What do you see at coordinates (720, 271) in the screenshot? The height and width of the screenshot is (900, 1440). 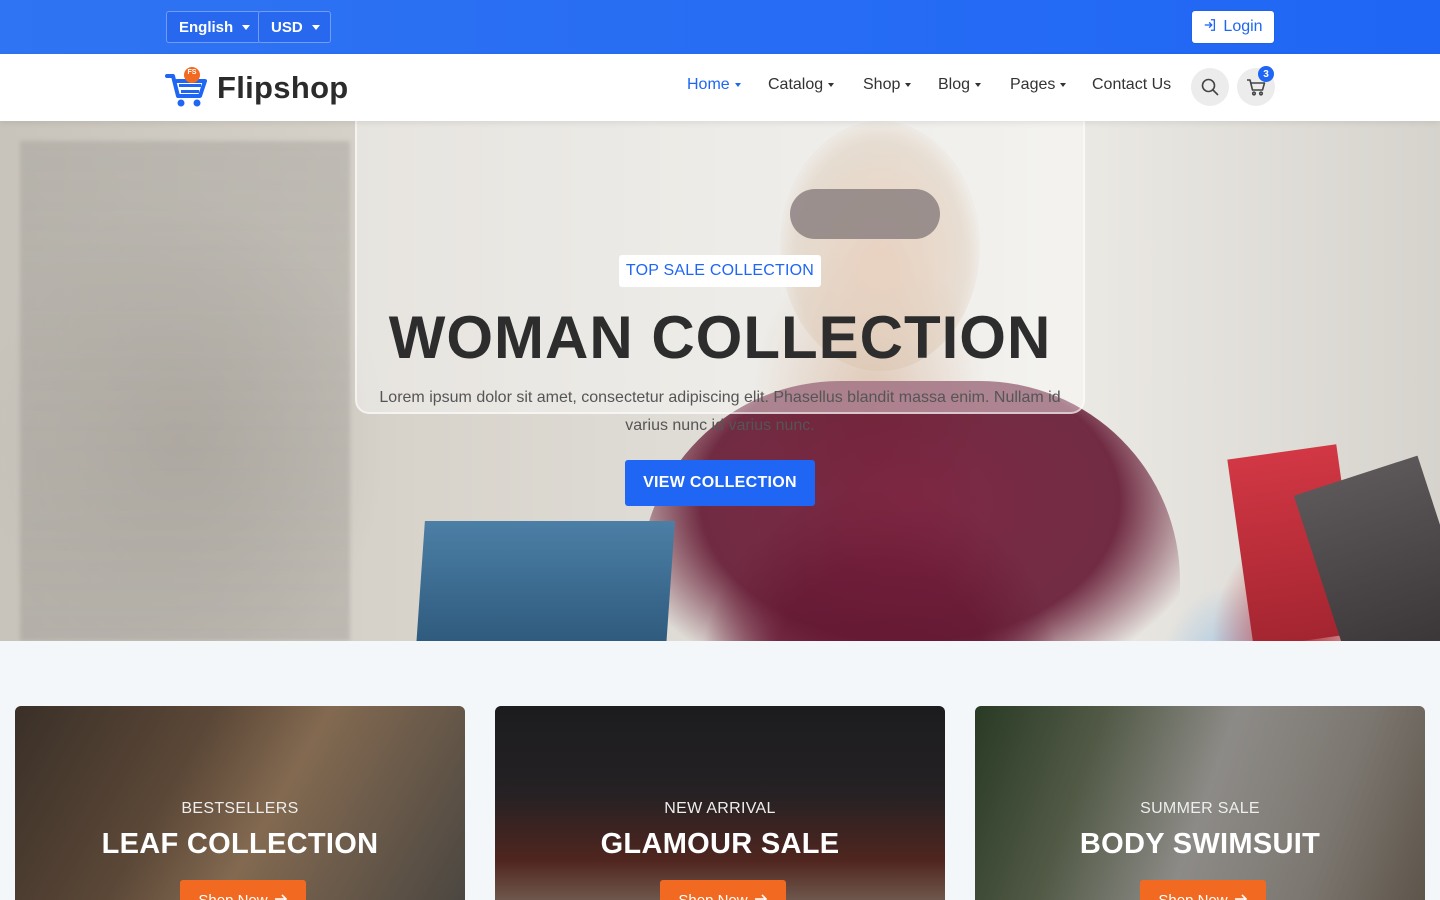 I see `hero-tag: TOP SALE COLLECTION` at bounding box center [720, 271].